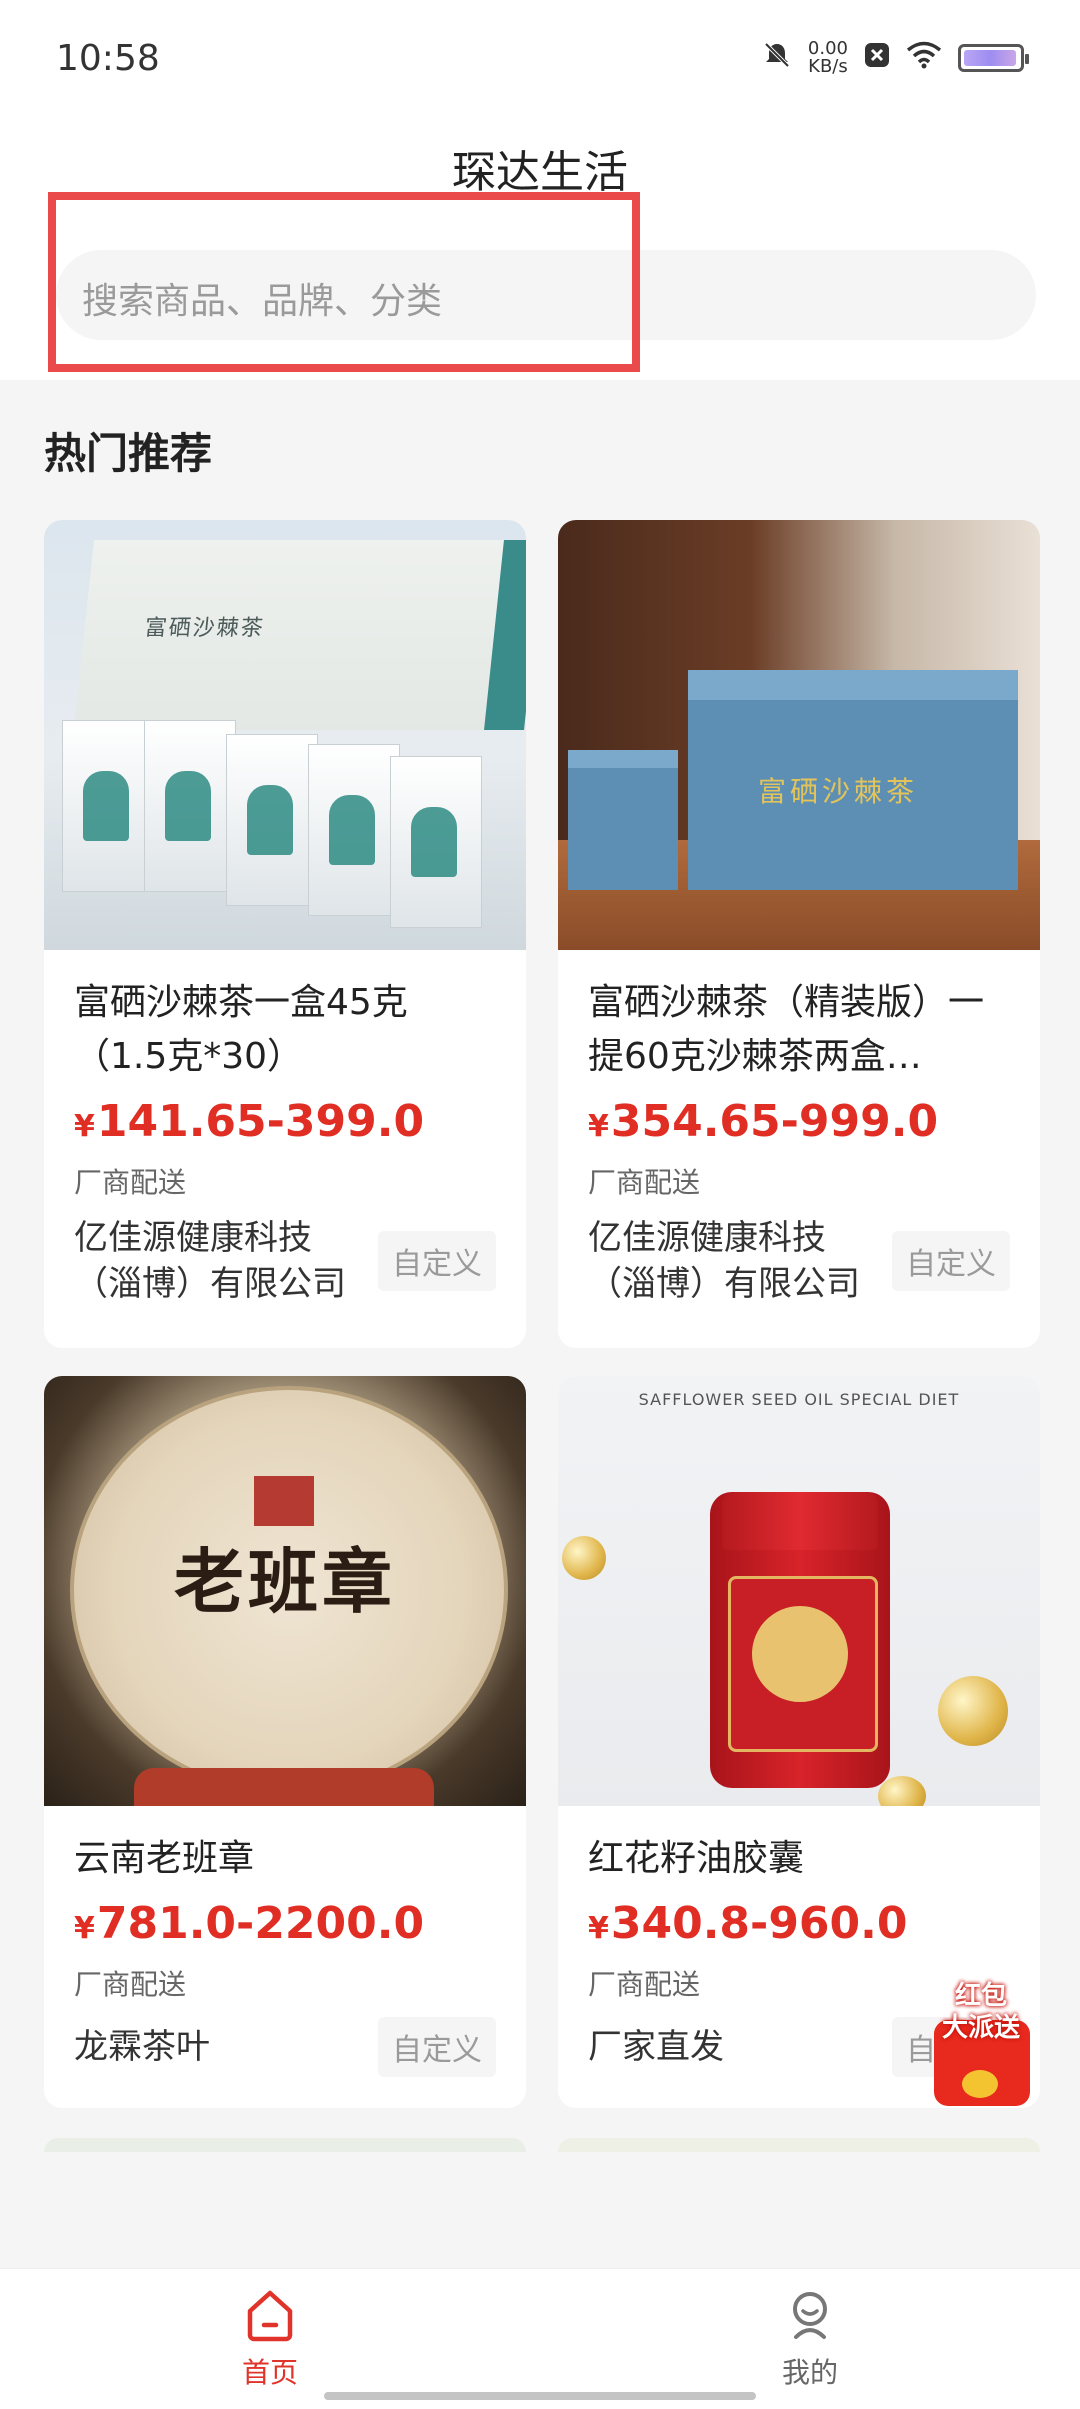  I want to click on product-price: ¥354.65-999.0, so click(763, 1121).